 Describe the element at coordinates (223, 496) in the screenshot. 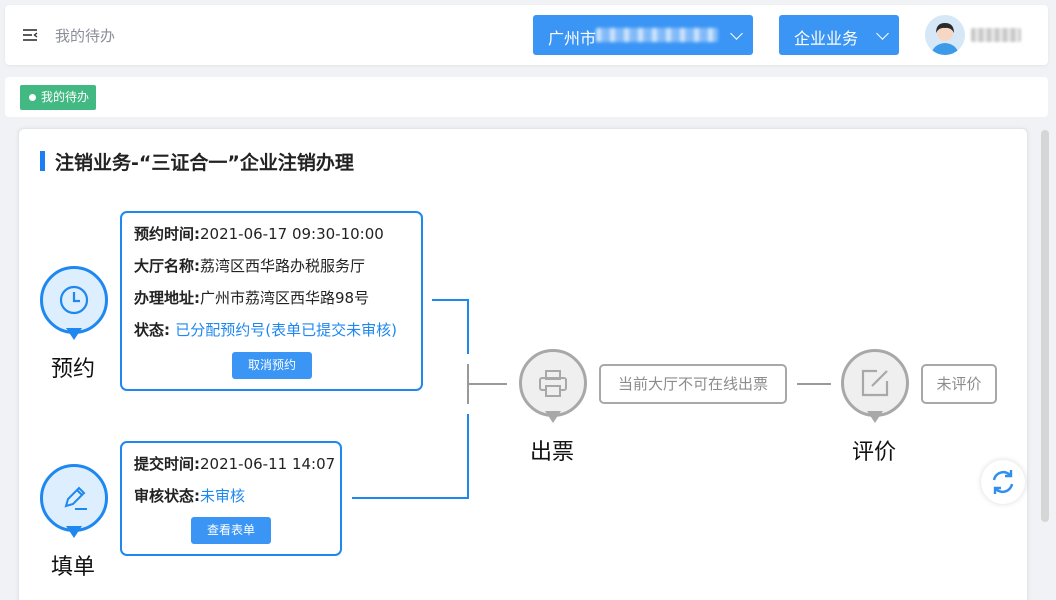

I see `review-status-value: 未审核` at that location.